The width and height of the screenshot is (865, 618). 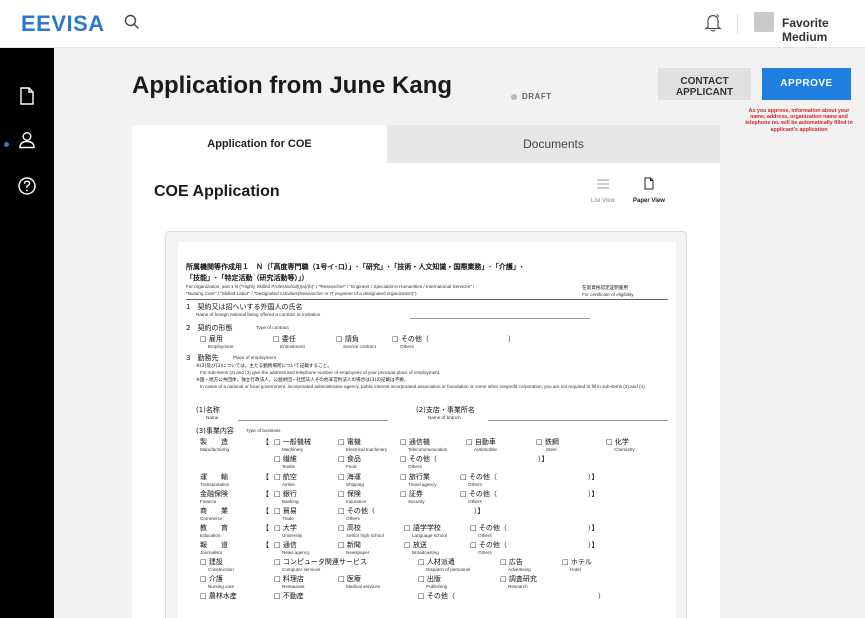 I want to click on section-1-label: 1 契約又は招へいする外国人の氏名, so click(x=244, y=307).